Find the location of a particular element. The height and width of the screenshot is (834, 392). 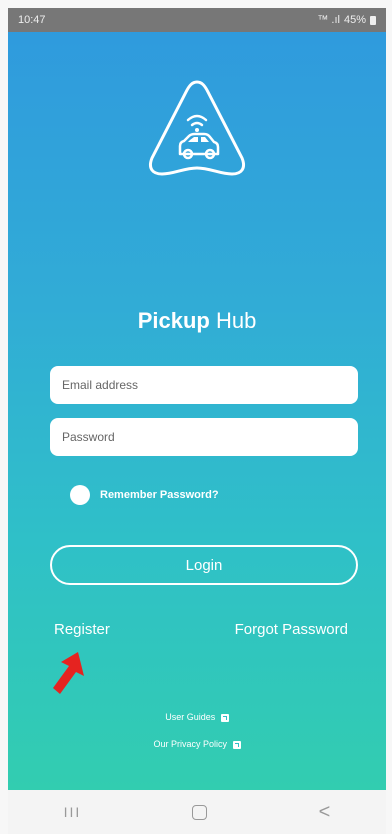

user-guides-label: User Guides is located at coordinates (190, 717).